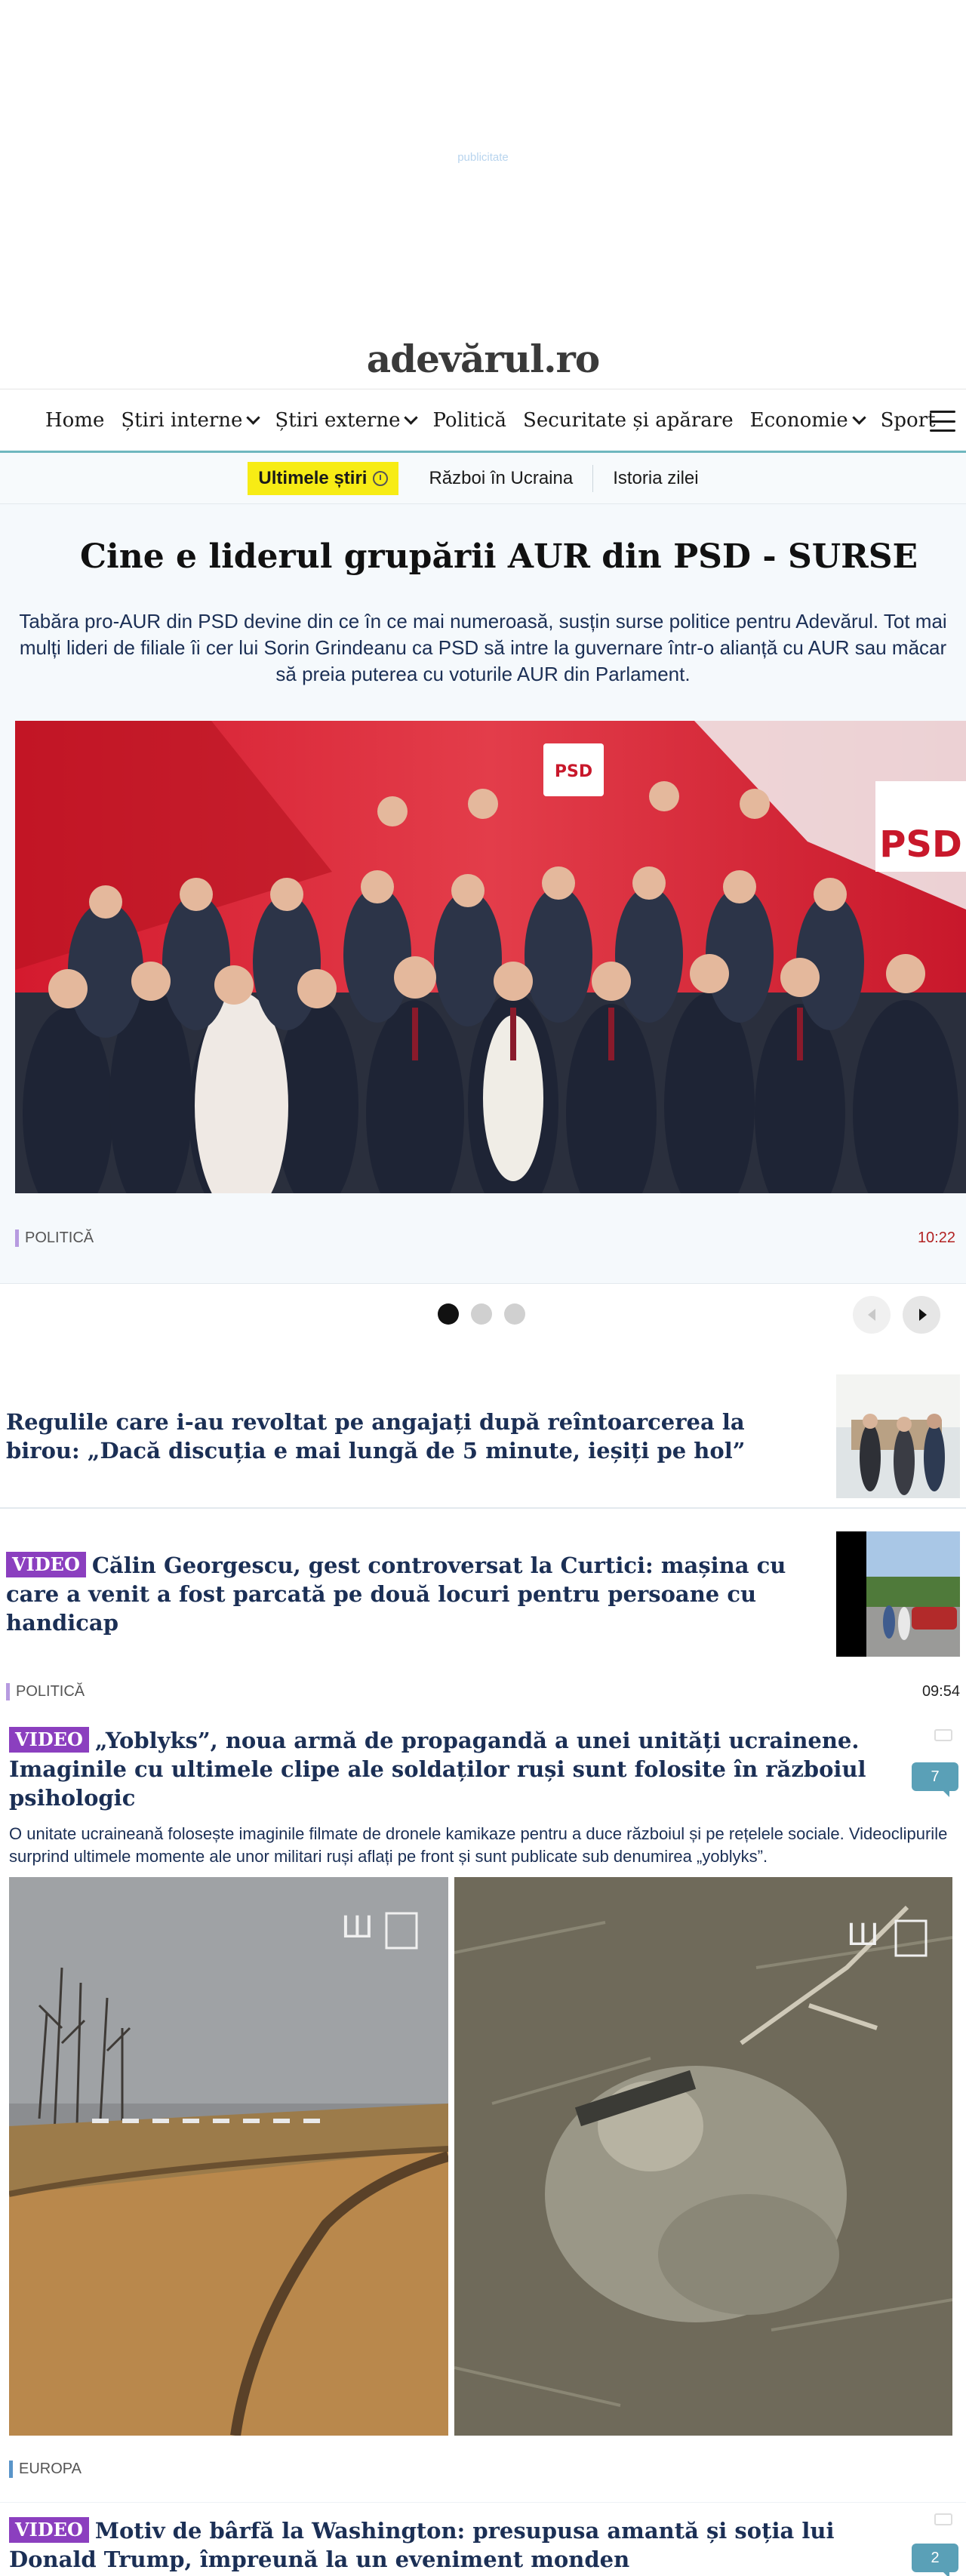 This screenshot has height=2576, width=966. What do you see at coordinates (381, 478) in the screenshot?
I see `clock-icon` at bounding box center [381, 478].